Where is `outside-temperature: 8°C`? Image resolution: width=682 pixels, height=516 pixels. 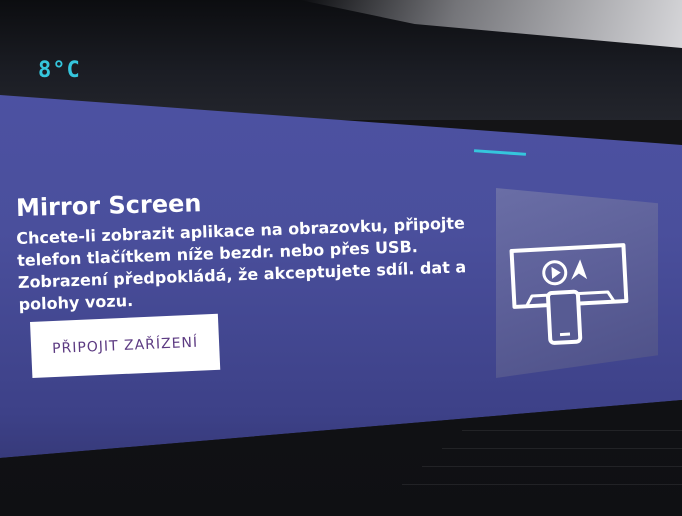 outside-temperature: 8°C is located at coordinates (59, 70).